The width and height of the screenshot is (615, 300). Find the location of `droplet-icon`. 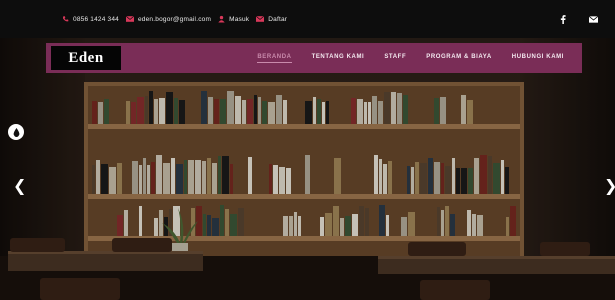

droplet-icon is located at coordinates (16, 132).